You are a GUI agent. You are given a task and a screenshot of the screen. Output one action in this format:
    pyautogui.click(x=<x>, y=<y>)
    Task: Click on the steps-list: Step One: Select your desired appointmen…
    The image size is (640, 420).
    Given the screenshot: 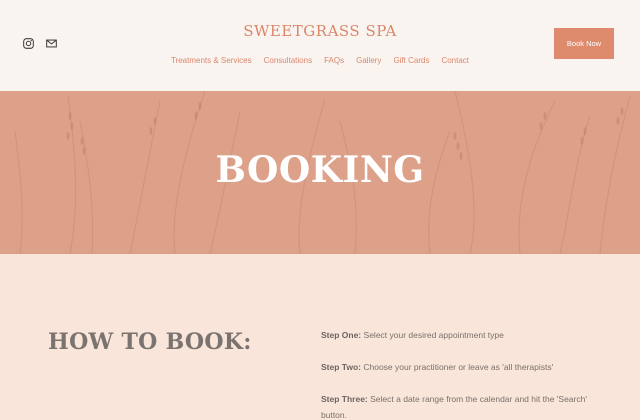 What is the action you would take?
    pyautogui.click(x=456, y=373)
    